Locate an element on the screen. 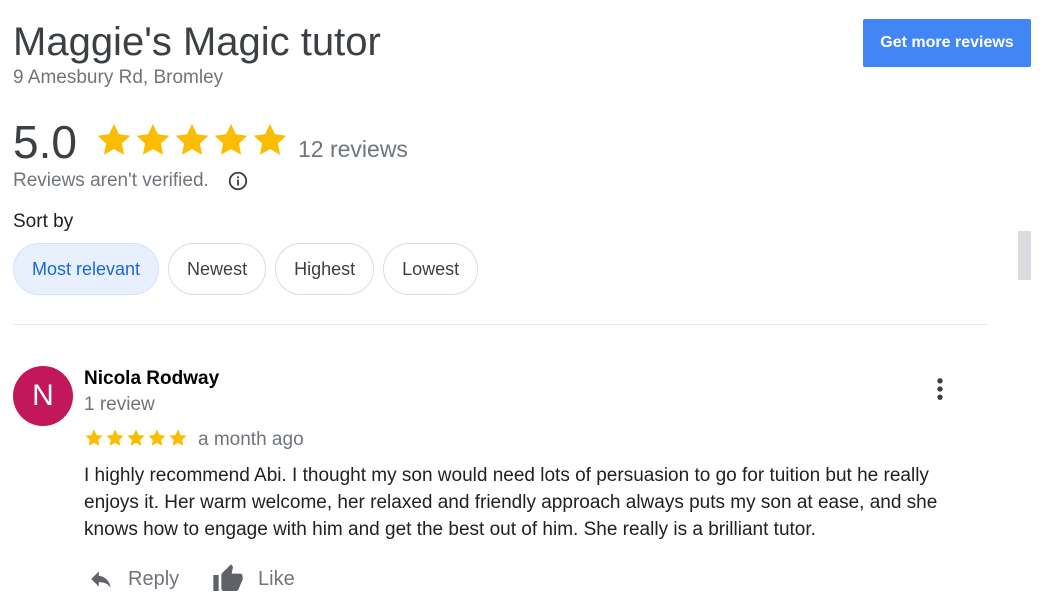 The height and width of the screenshot is (610, 1051). sort-options: Most relevant Newest Highest Lowest is located at coordinates (246, 269).